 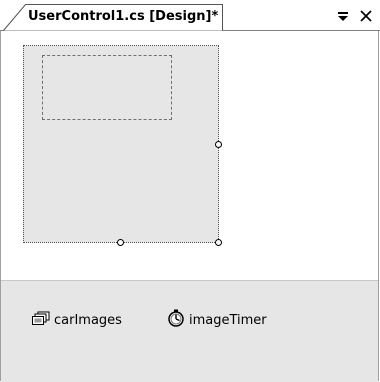 What do you see at coordinates (218, 144) in the screenshot?
I see `resize-handle-right` at bounding box center [218, 144].